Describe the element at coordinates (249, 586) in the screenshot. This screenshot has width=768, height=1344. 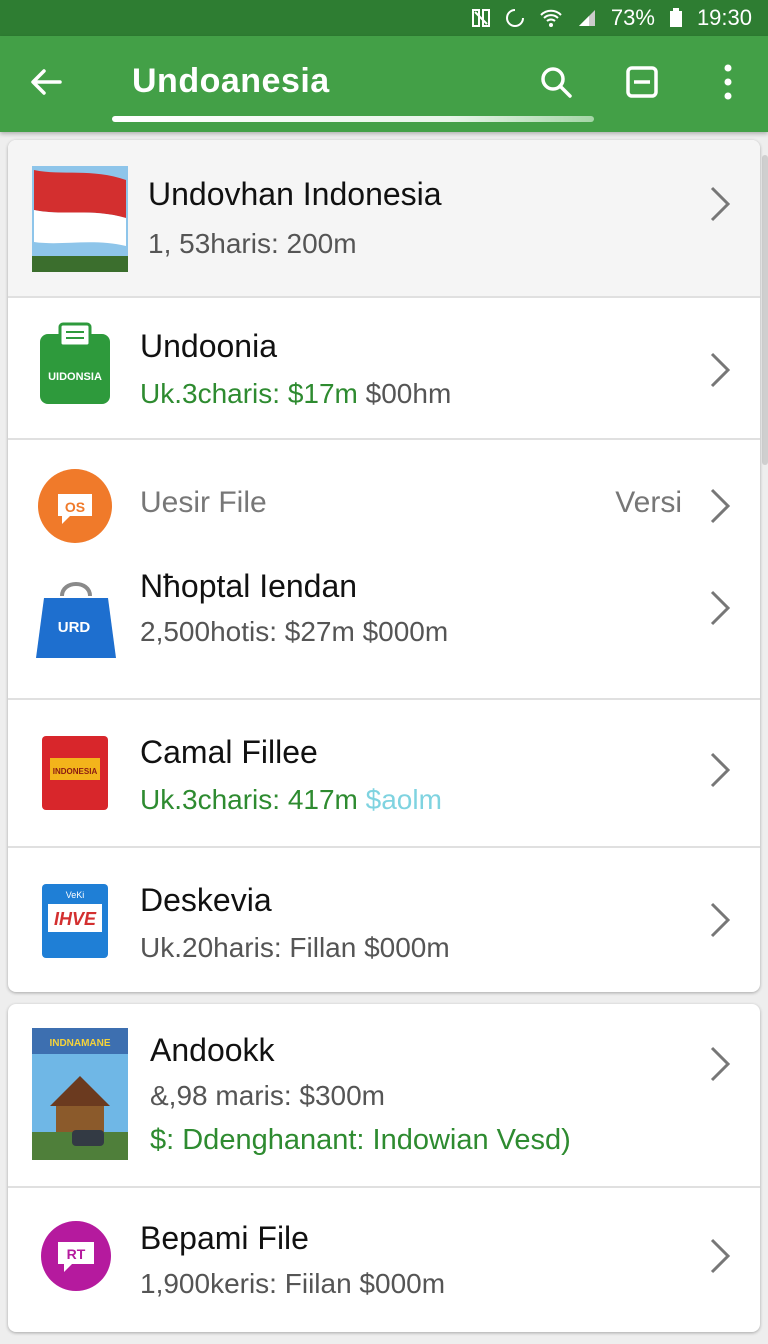
I see `item-title: Nħoptal Iendan` at that location.